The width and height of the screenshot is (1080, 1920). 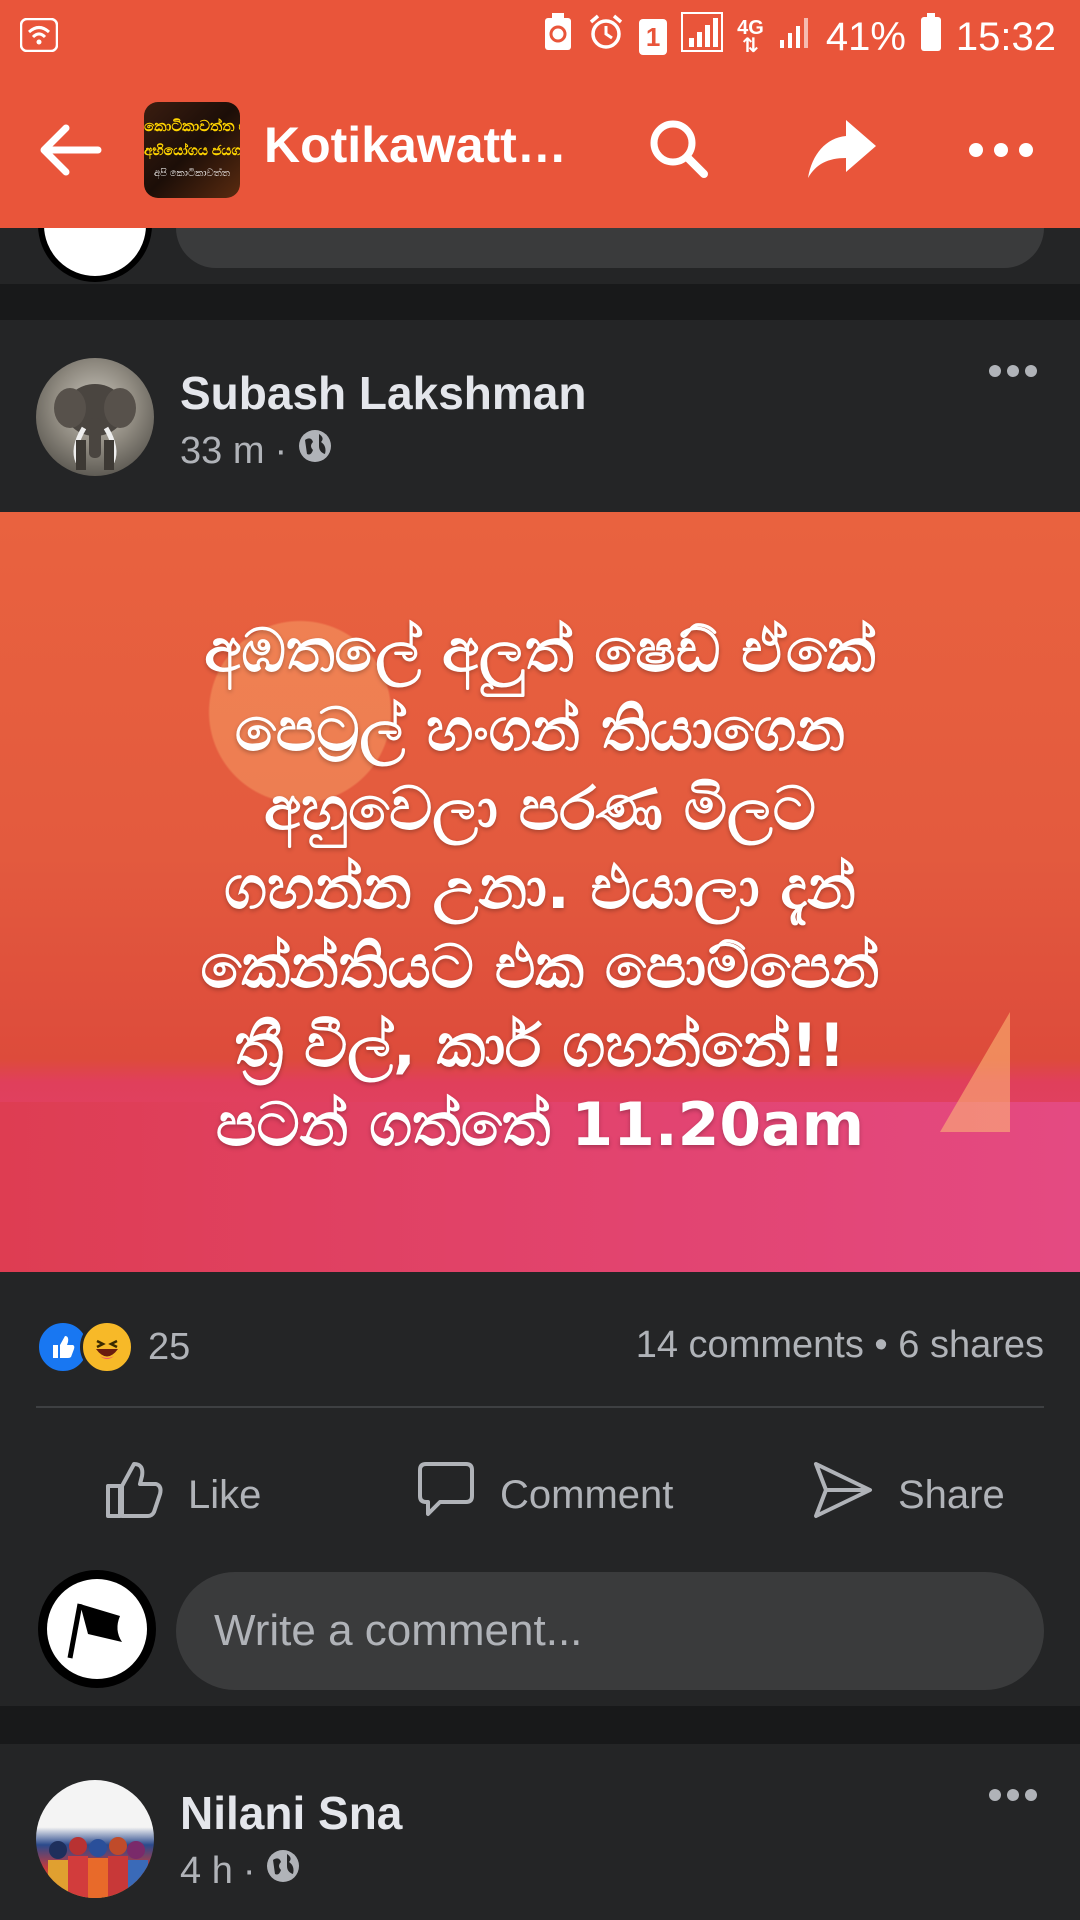 What do you see at coordinates (540, 226) in the screenshot?
I see `previous-post-remnant` at bounding box center [540, 226].